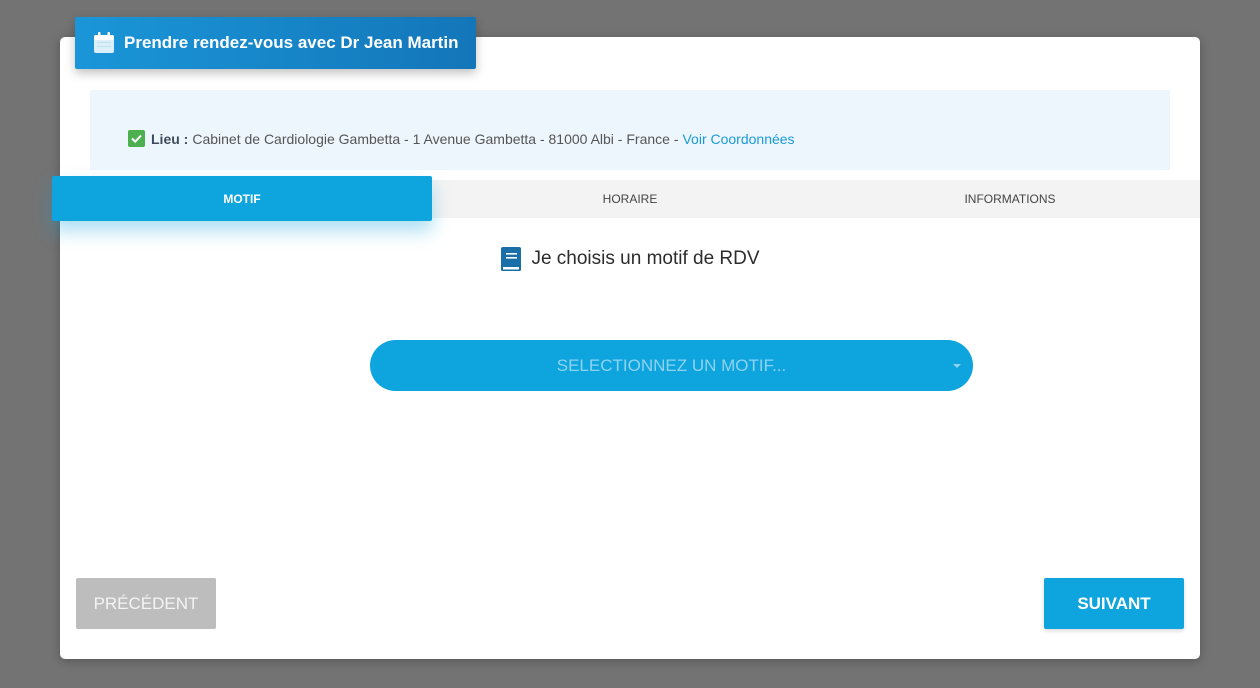 Image resolution: width=1260 pixels, height=688 pixels. What do you see at coordinates (645, 258) in the screenshot?
I see `section-title: Je choisis un motif de RDV` at bounding box center [645, 258].